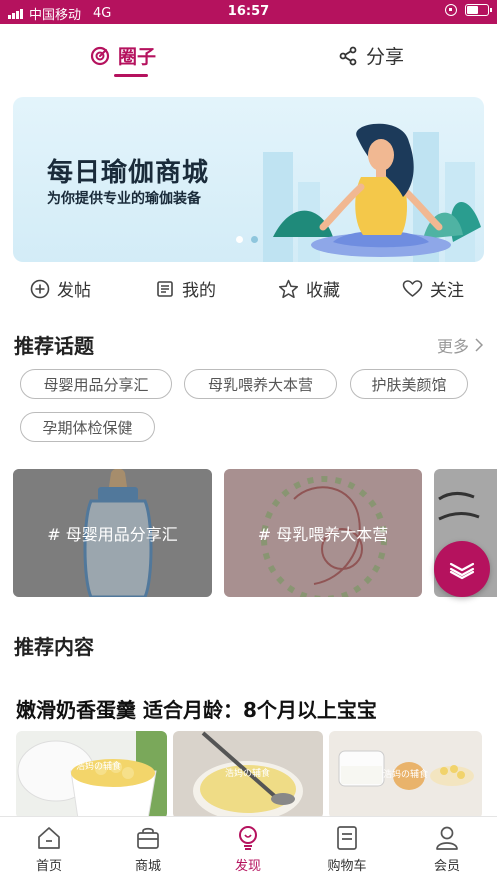  What do you see at coordinates (148, 849) in the screenshot?
I see `nav-mall: 商城` at bounding box center [148, 849].